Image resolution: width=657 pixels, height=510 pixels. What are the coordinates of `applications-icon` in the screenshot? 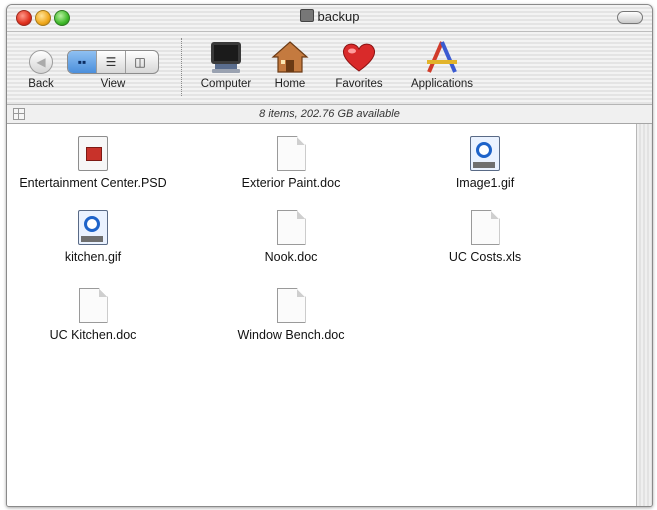 It's located at (442, 57).